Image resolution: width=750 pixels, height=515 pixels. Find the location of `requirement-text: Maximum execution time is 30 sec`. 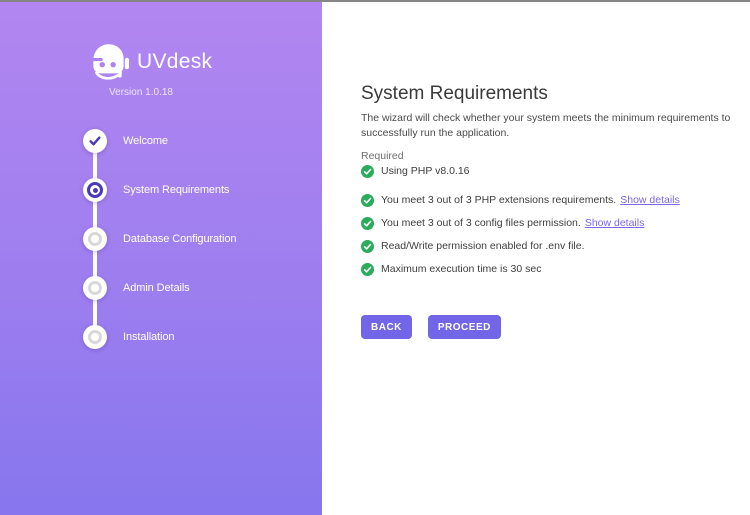

requirement-text: Maximum execution time is 30 sec is located at coordinates (461, 269).